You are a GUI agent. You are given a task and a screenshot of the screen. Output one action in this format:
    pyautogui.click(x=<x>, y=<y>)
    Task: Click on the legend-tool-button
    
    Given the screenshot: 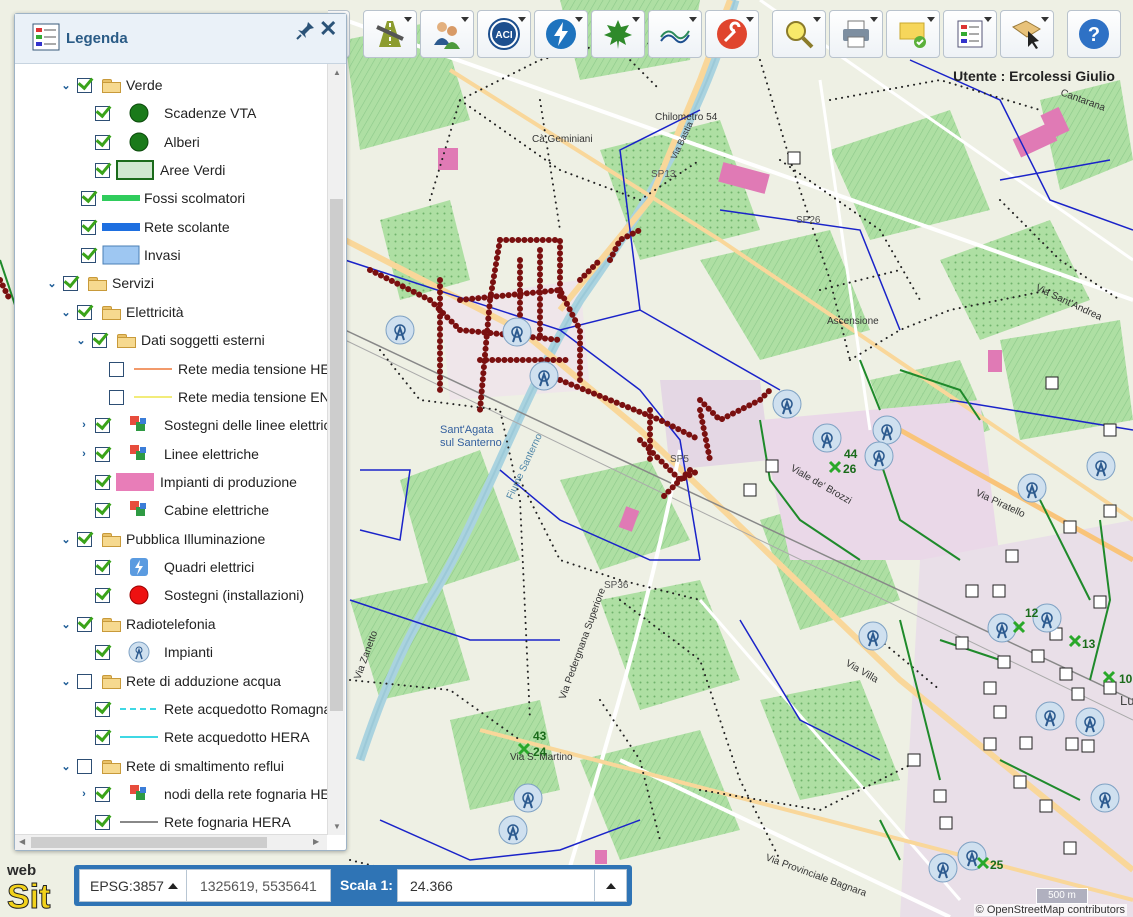 What is the action you would take?
    pyautogui.click(x=970, y=34)
    